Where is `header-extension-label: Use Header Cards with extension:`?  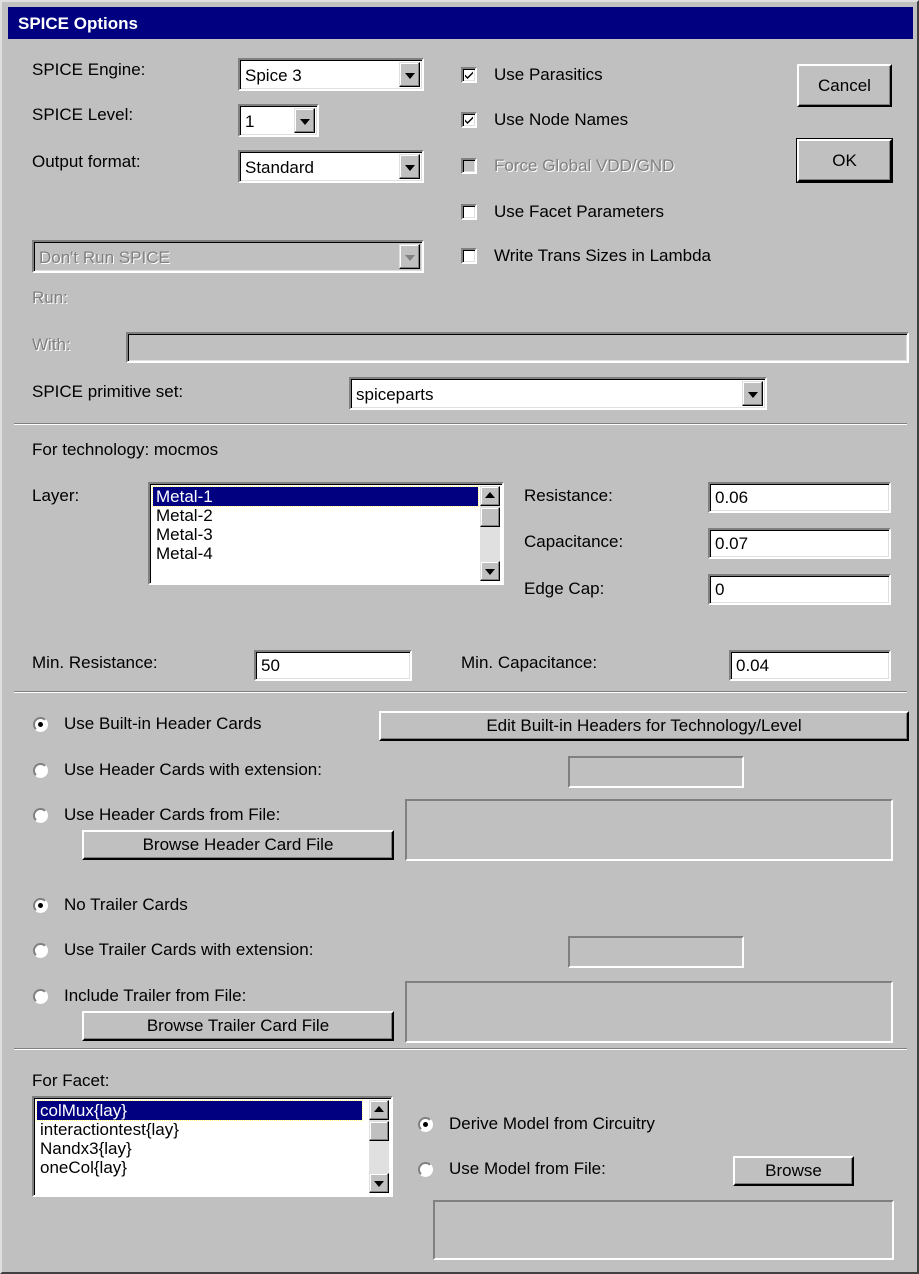
header-extension-label: Use Header Cards with extension: is located at coordinates (193, 769).